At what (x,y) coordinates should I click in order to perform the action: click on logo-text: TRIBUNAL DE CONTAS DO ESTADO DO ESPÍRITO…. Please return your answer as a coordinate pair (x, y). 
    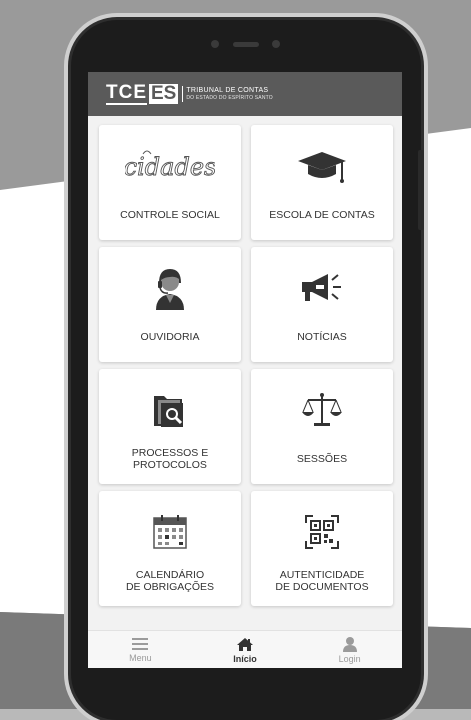
    Looking at the image, I should click on (227, 94).